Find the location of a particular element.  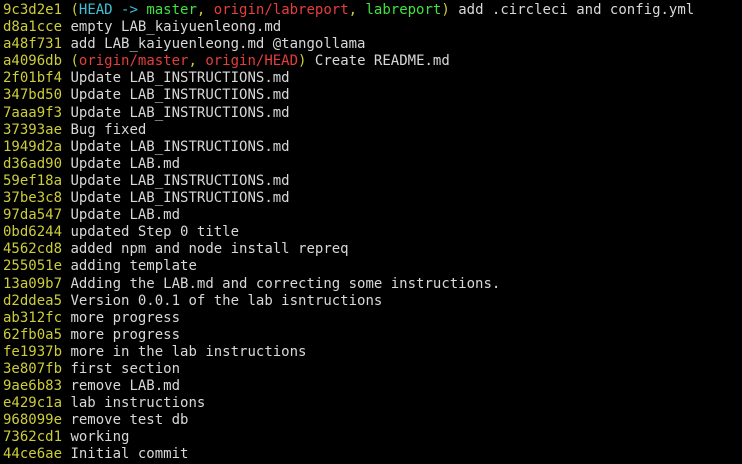

commit-hash: 1949d2a is located at coordinates (33, 146).